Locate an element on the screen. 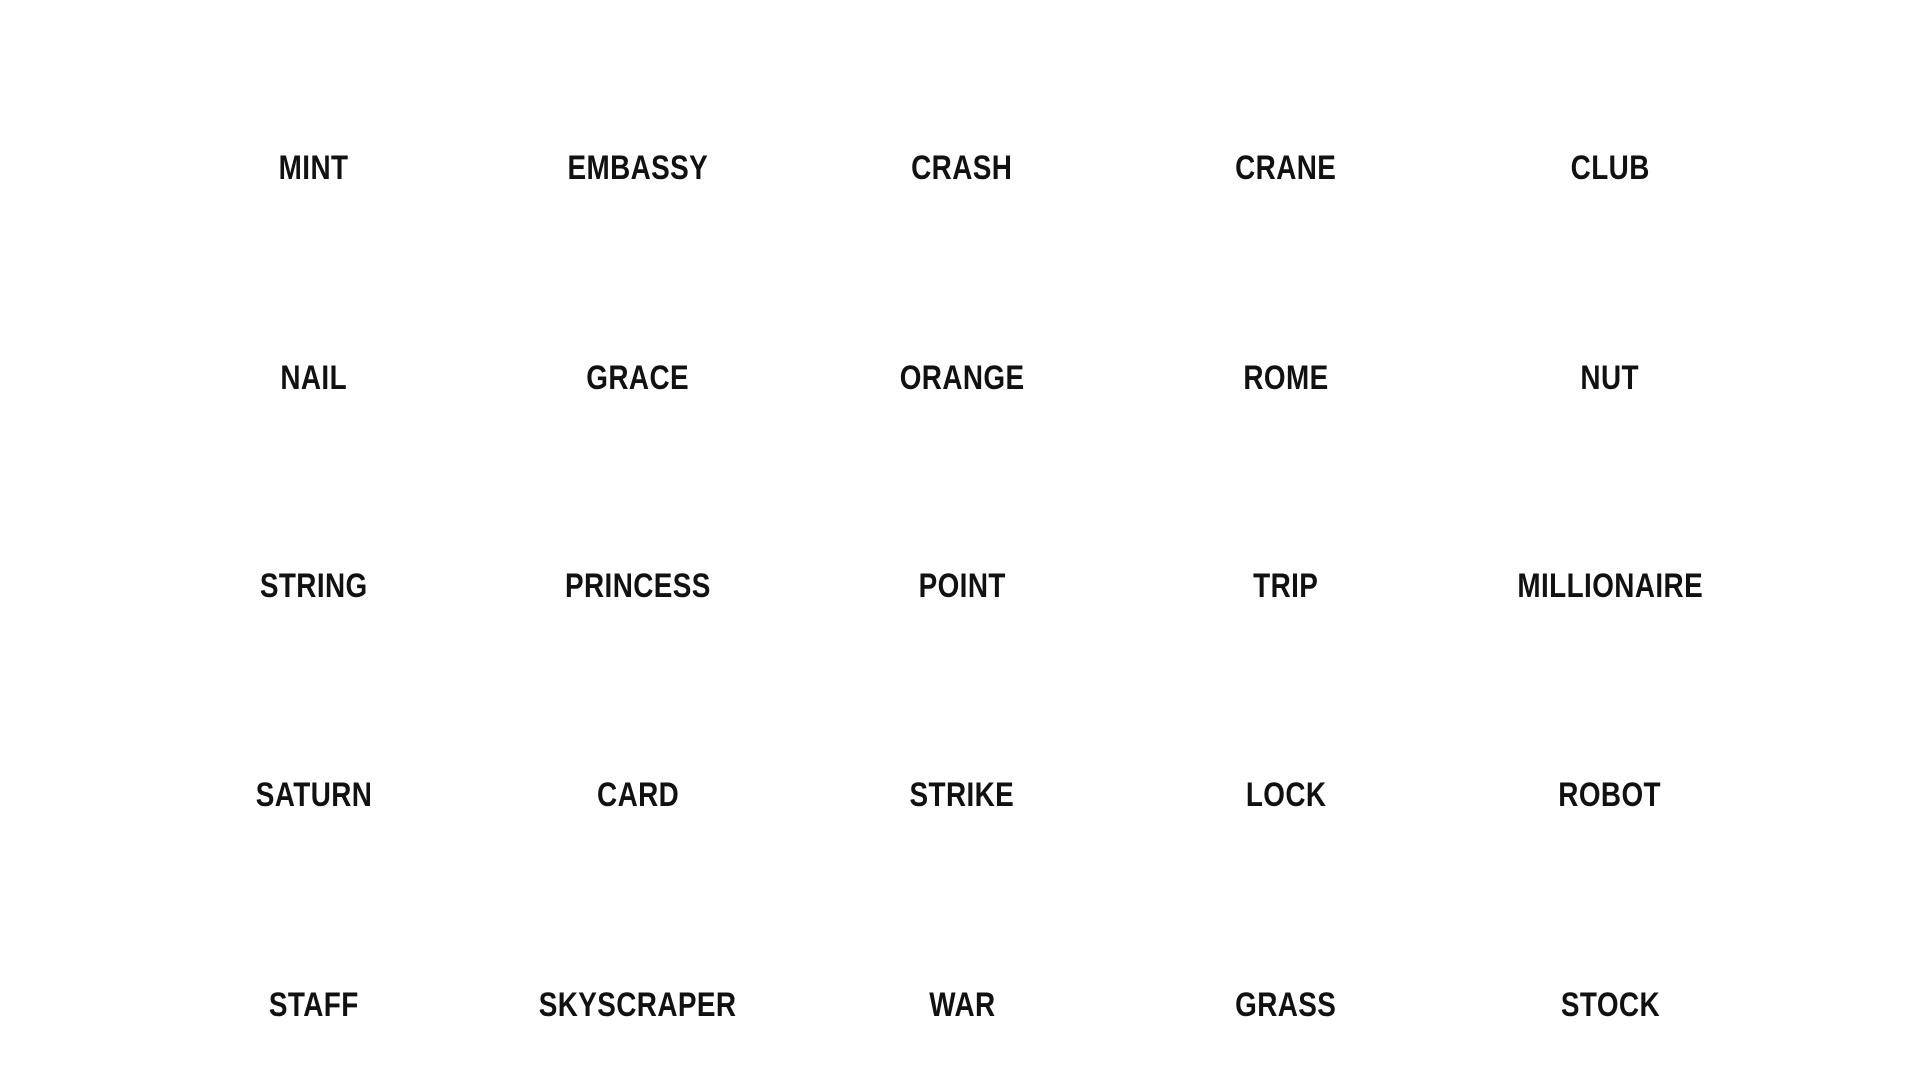  word-label: MILLIONAIRE is located at coordinates (1610, 585).